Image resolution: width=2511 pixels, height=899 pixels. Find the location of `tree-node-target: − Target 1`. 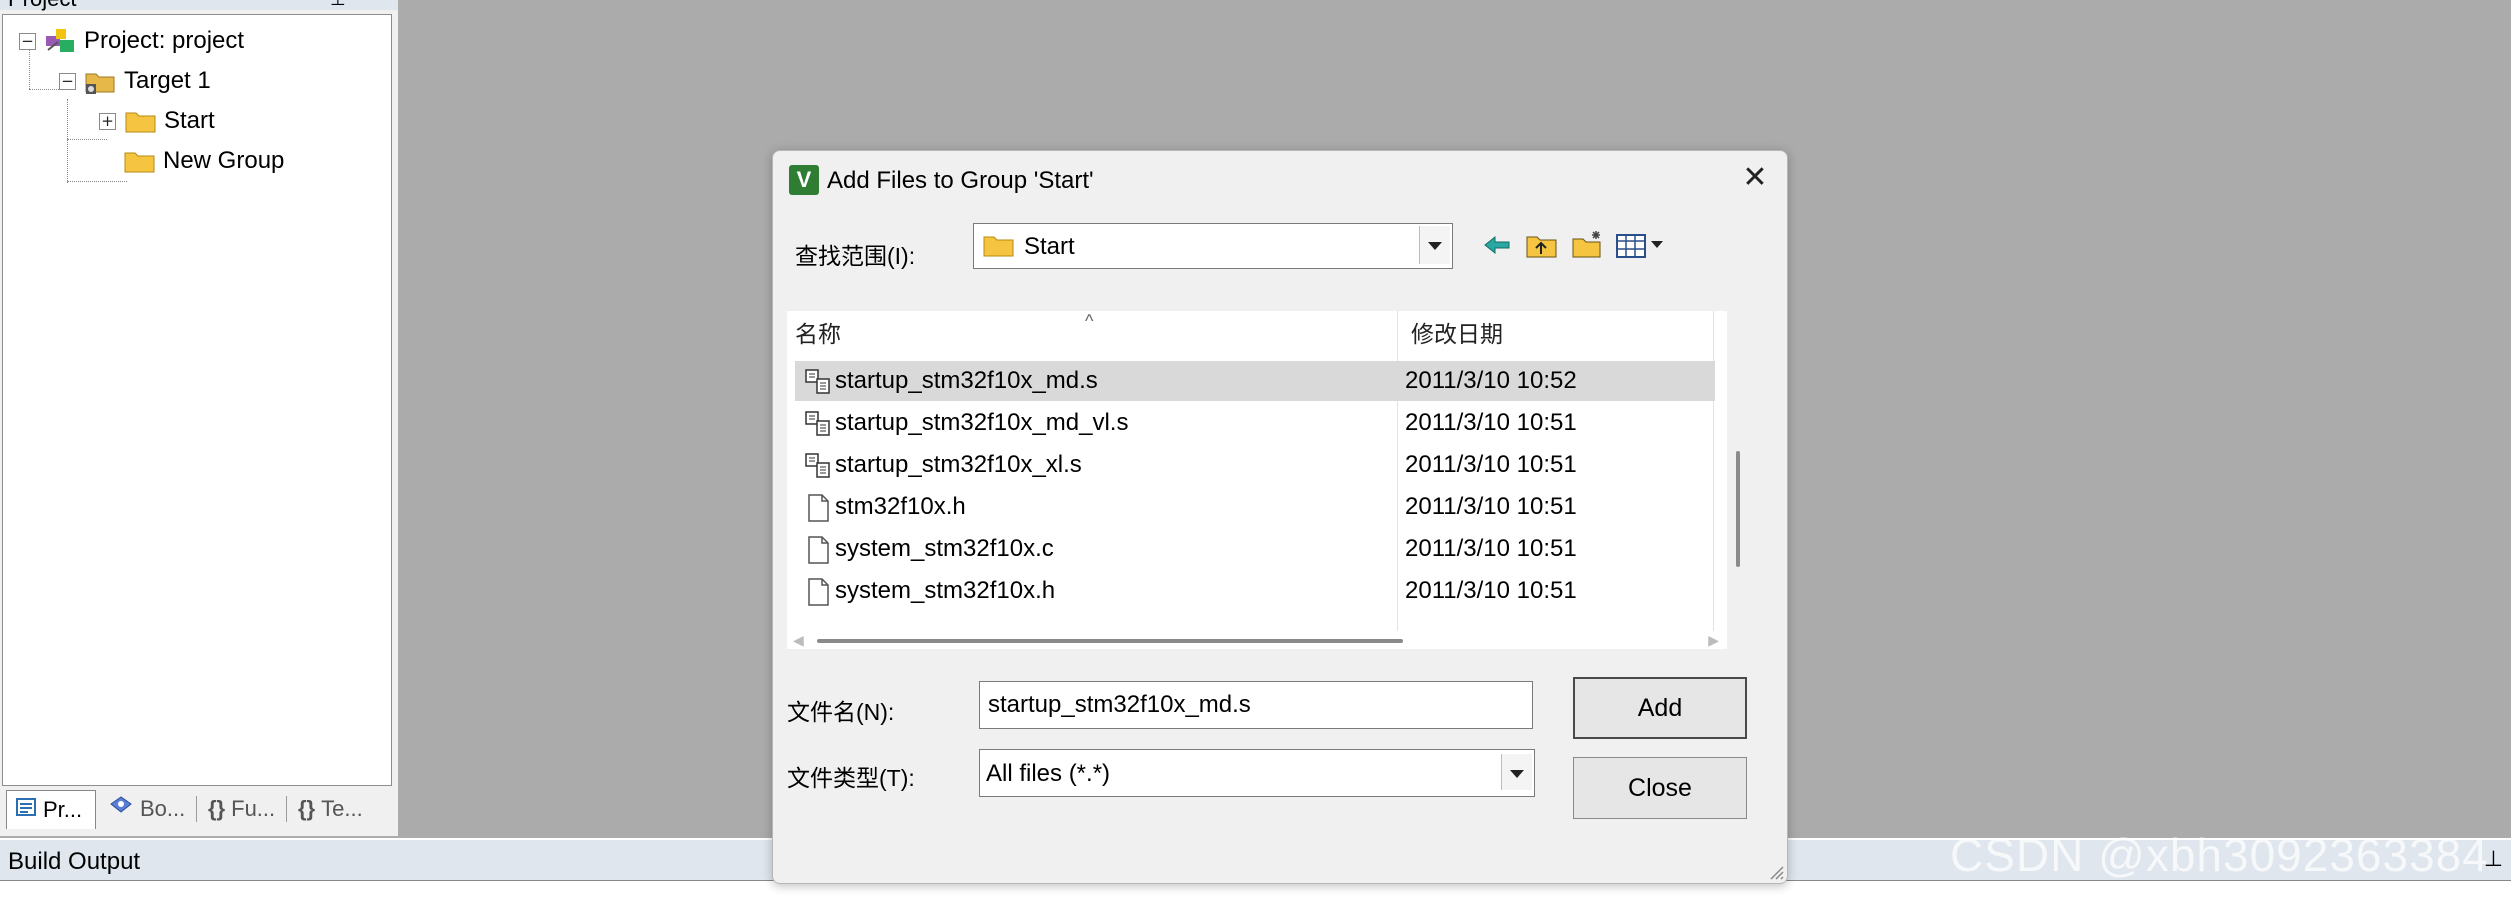

tree-node-target: − Target 1 is located at coordinates (135, 81).